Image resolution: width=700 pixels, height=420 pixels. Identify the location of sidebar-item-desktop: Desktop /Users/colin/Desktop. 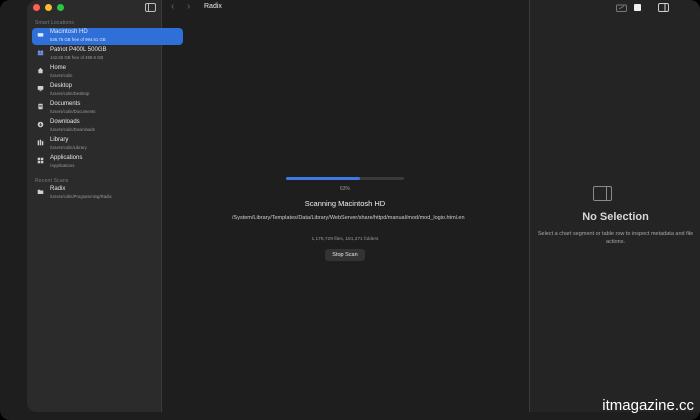
(107, 90).